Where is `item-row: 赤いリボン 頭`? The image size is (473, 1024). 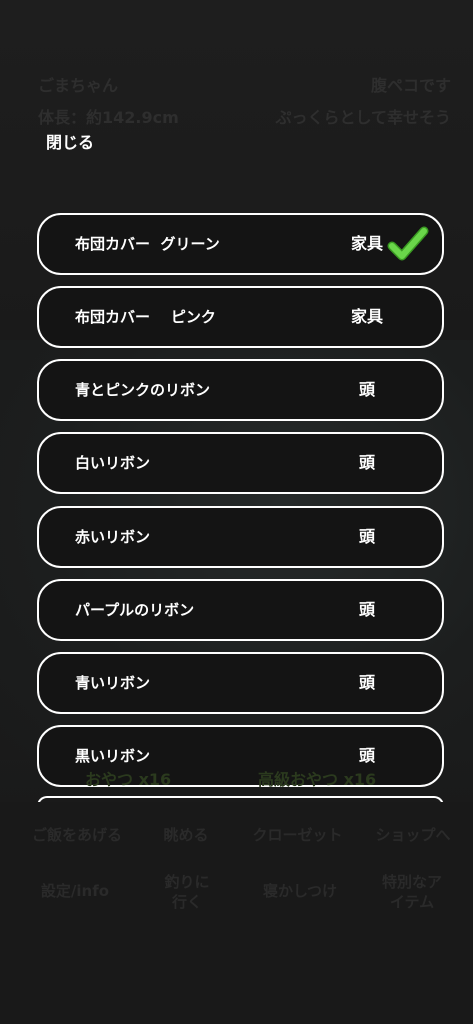 item-row: 赤いリボン 頭 is located at coordinates (240, 537).